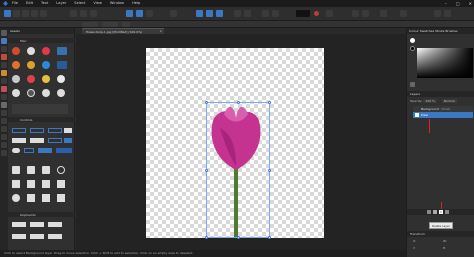  Describe the element at coordinates (4, 129) in the screenshot. I see `shape-tool-icon` at that location.